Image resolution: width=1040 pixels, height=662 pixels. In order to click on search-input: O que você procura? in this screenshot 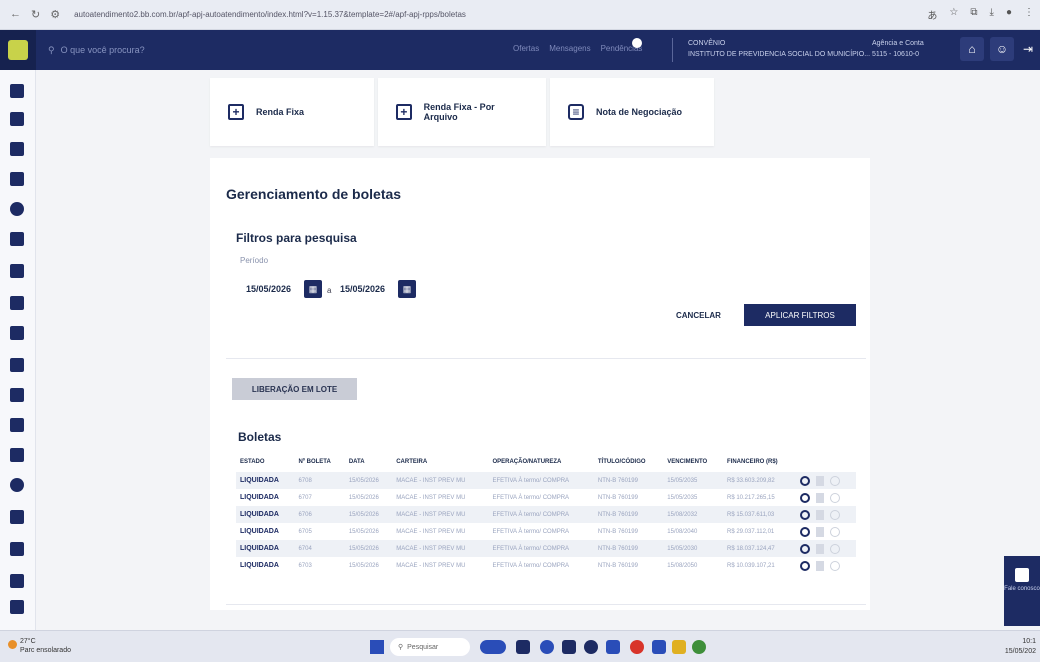, I will do `click(103, 50)`.